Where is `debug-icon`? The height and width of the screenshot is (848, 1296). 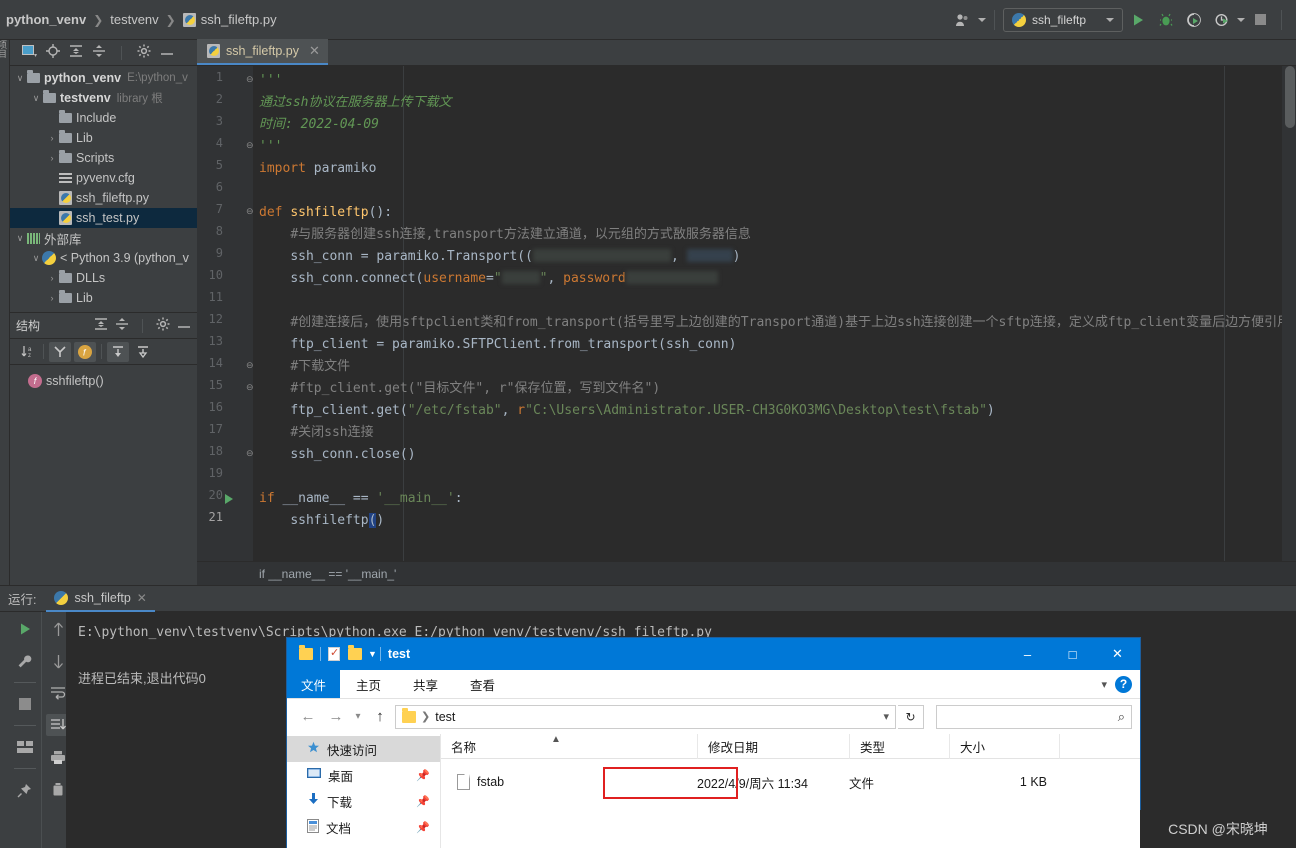
debug-icon is located at coordinates (1166, 20).